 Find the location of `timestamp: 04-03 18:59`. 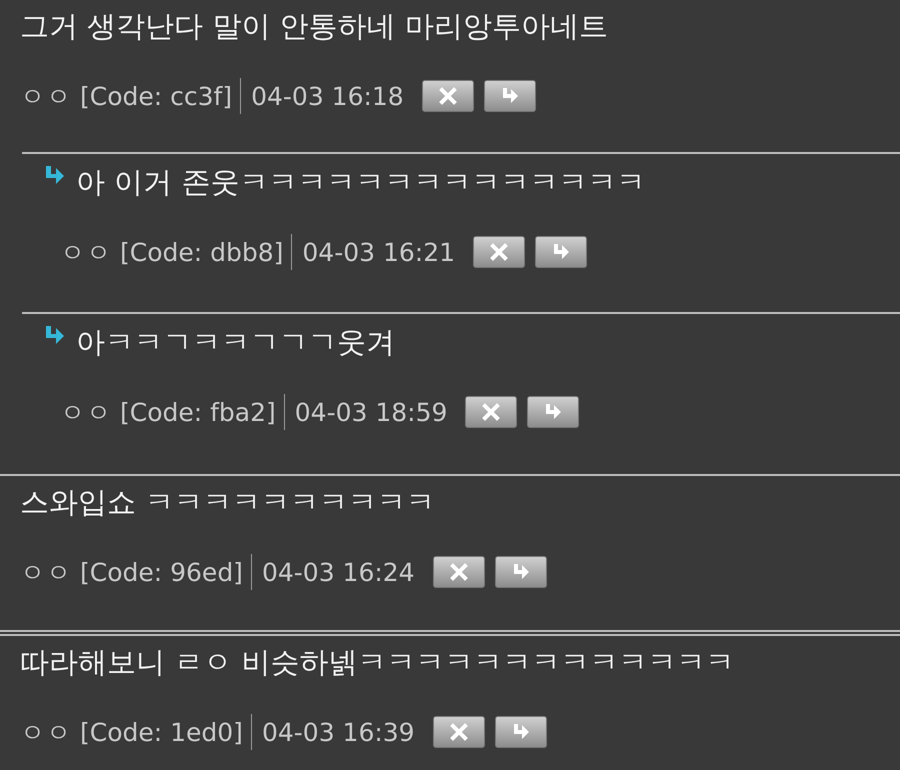

timestamp: 04-03 18:59 is located at coordinates (371, 412).